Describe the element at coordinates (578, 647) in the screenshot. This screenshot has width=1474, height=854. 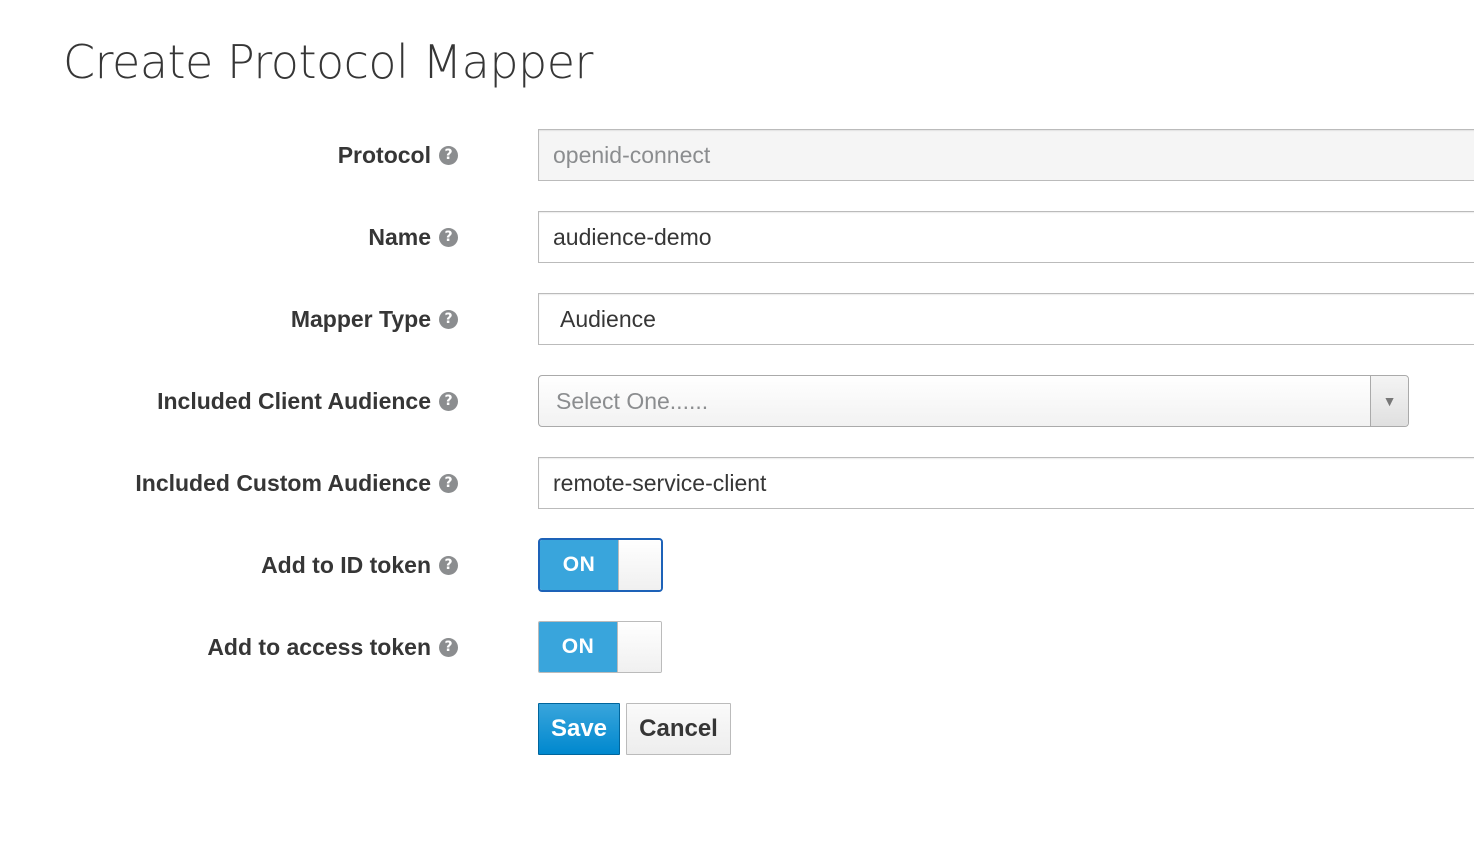
I see `add-to-access-token-on-label: ON` at that location.